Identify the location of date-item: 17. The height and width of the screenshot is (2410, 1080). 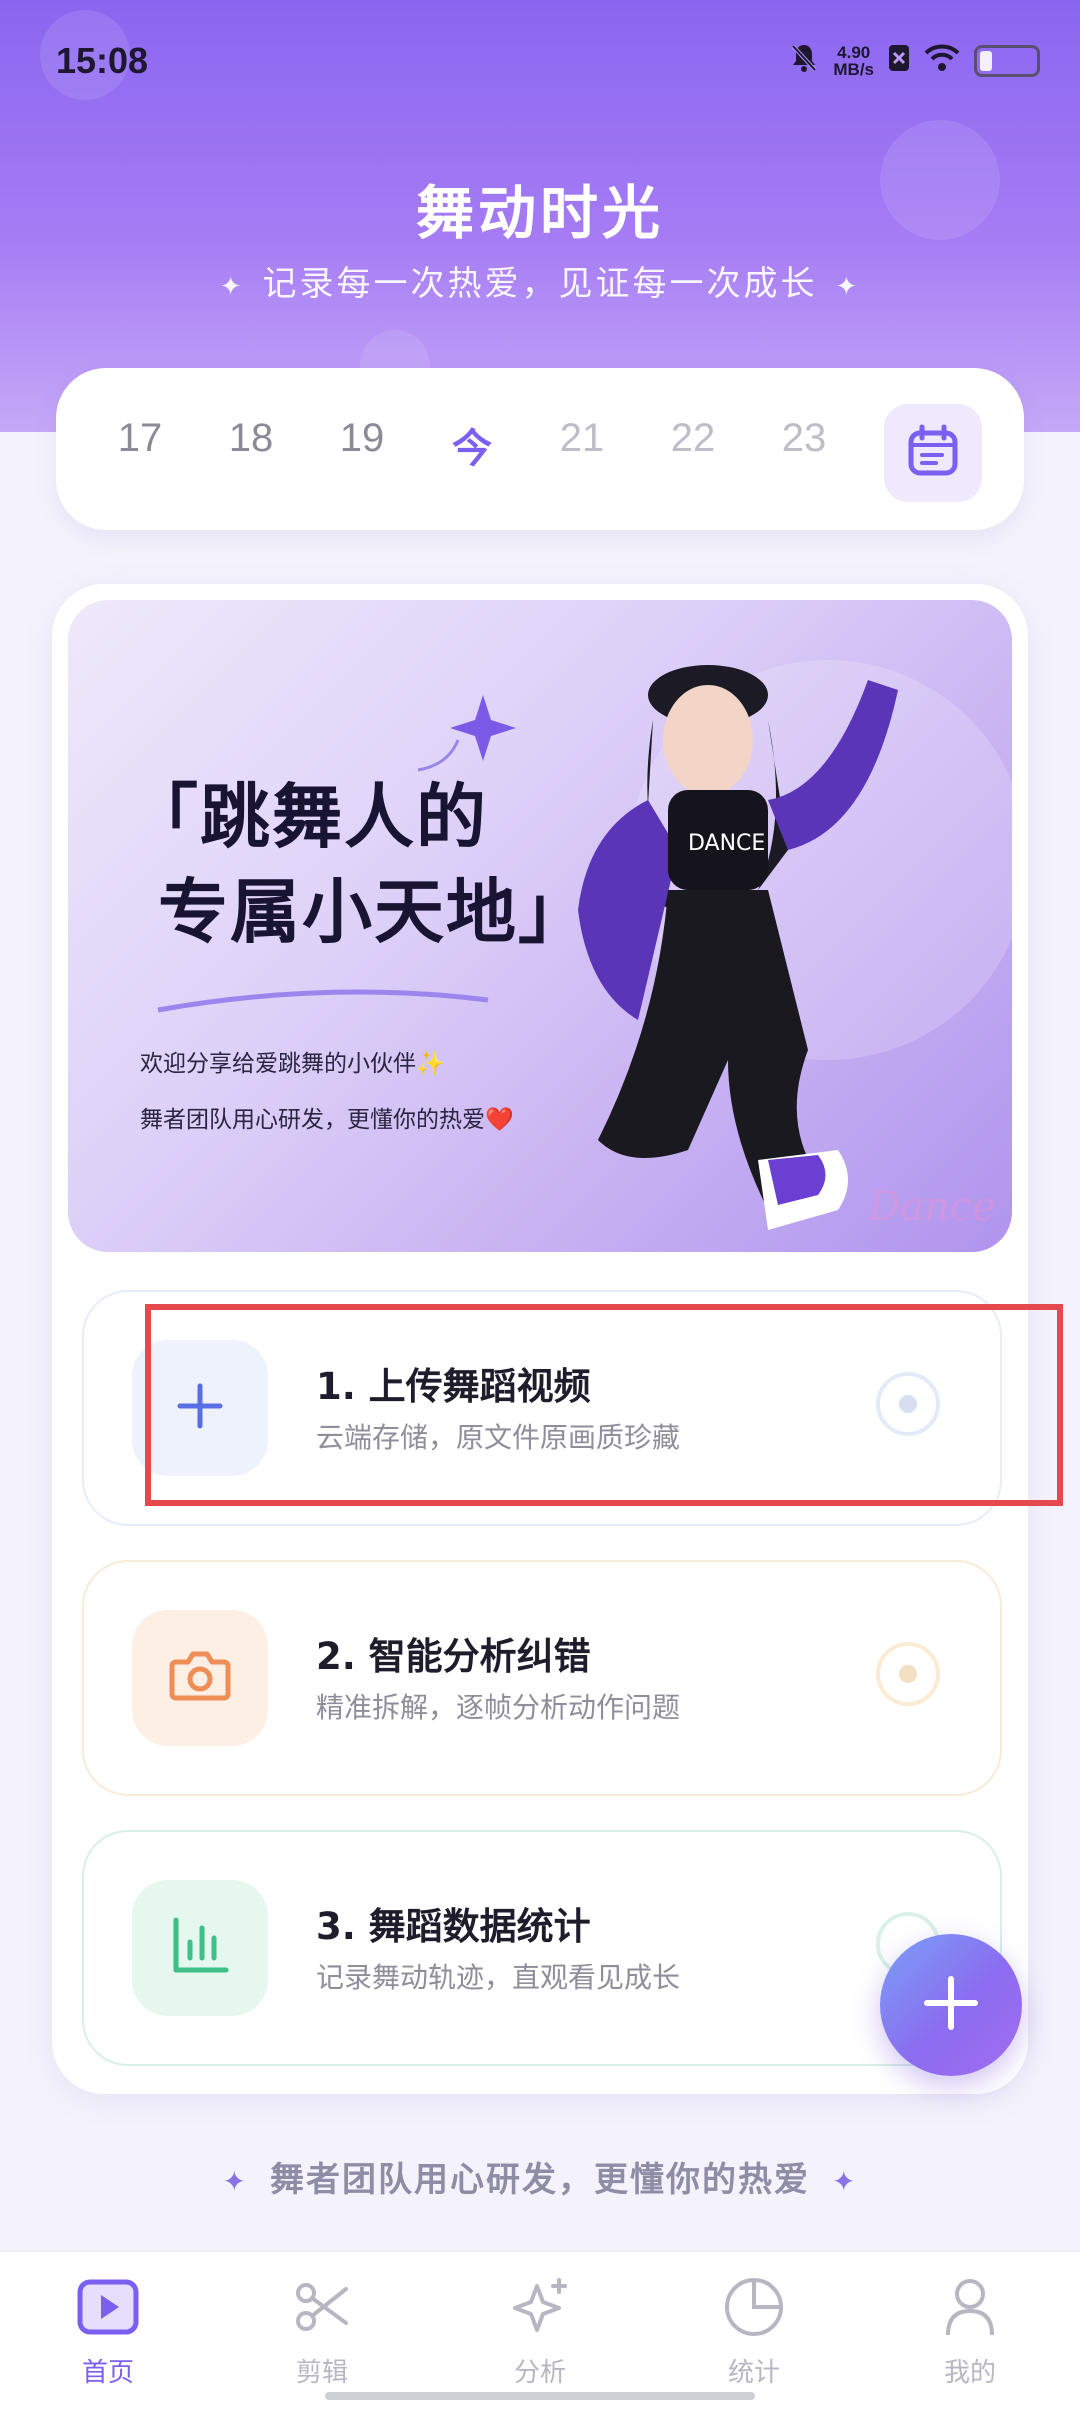
(140, 438).